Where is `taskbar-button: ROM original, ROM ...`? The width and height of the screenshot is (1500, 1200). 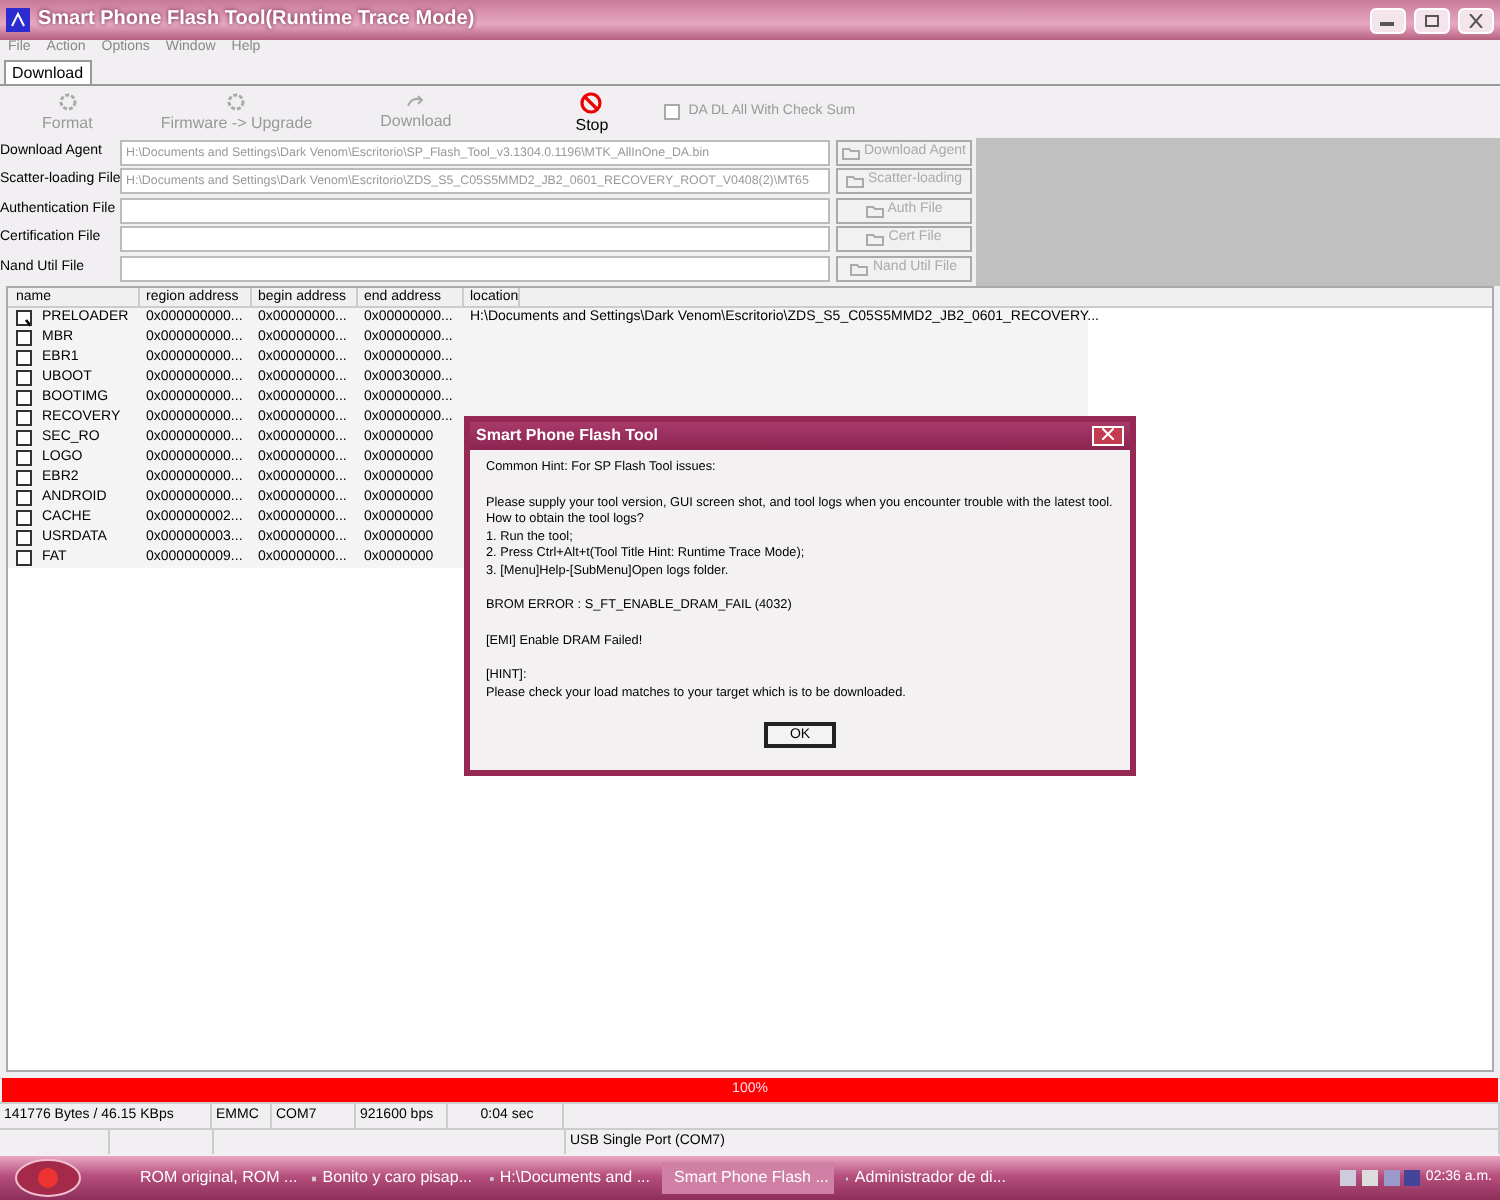 taskbar-button: ROM original, ROM ... is located at coordinates (214, 1178).